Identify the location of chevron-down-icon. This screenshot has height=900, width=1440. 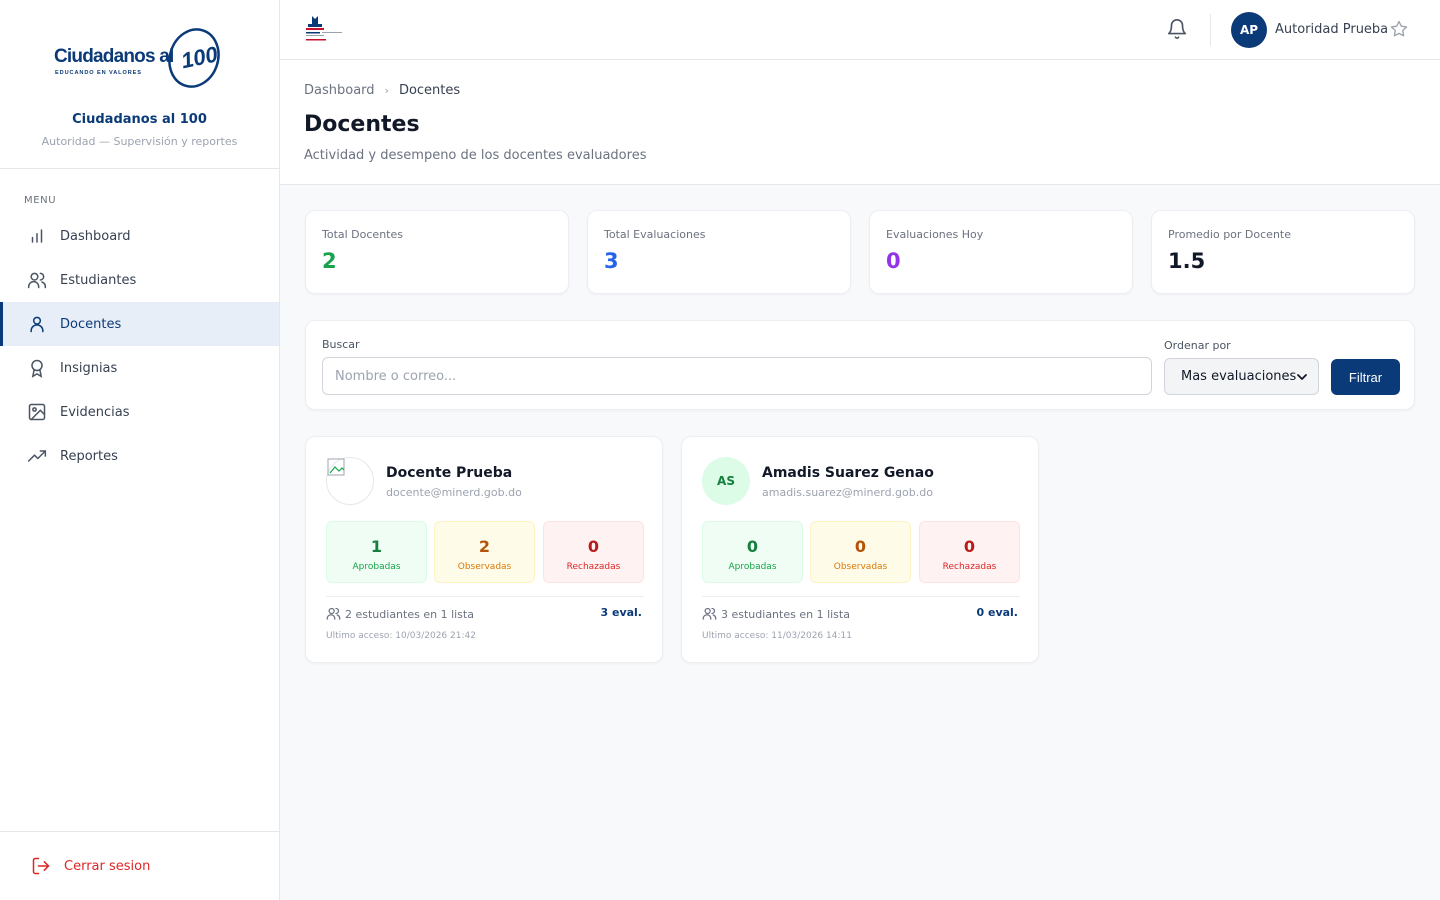
(1302, 377).